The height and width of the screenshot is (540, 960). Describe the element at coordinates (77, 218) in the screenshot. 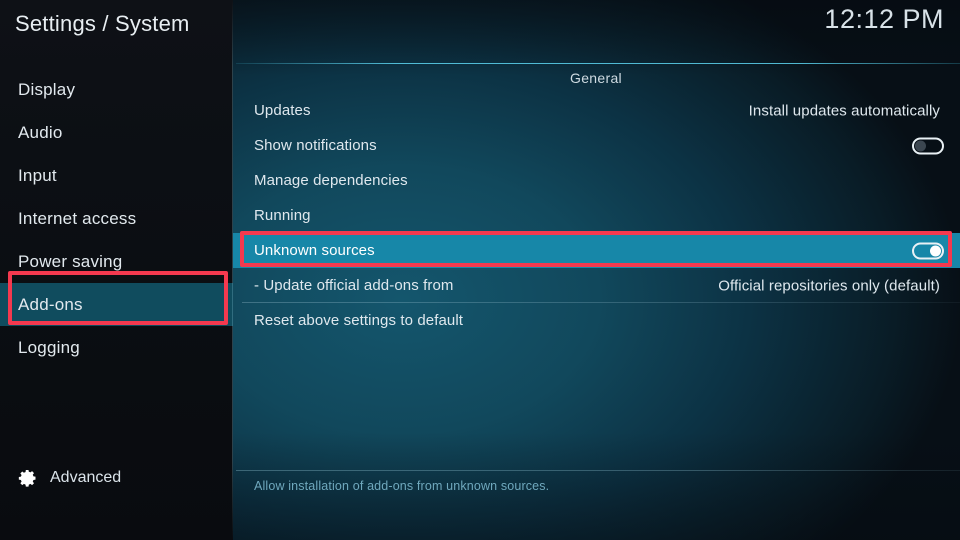

I see `sidebar-item-label: Internet access` at that location.